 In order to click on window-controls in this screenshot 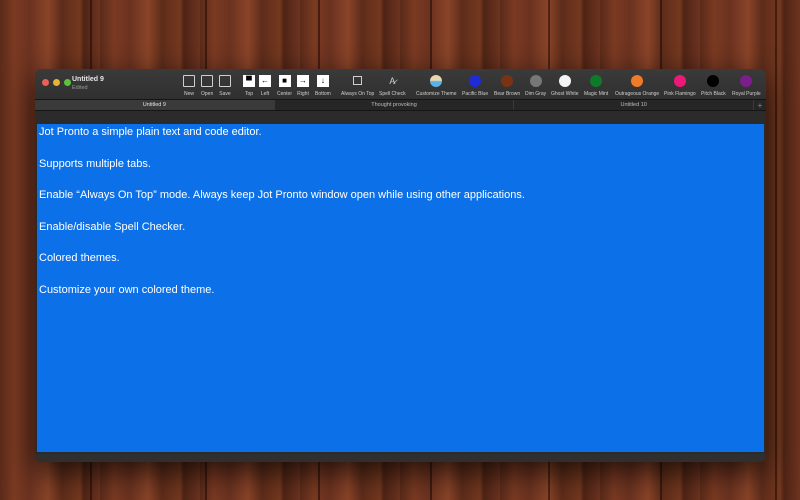, I will do `click(56, 82)`.